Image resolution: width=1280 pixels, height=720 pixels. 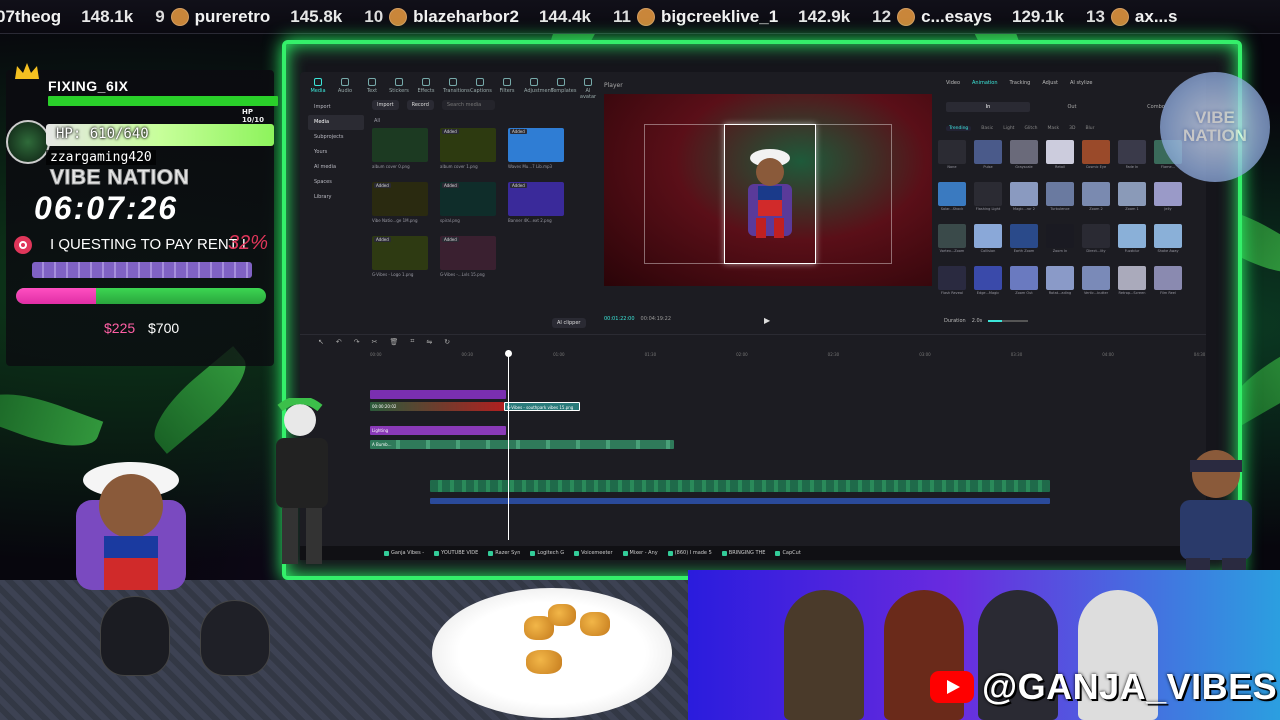 I want to click on taskbar-item: Ganja Vibes -, so click(x=404, y=553).